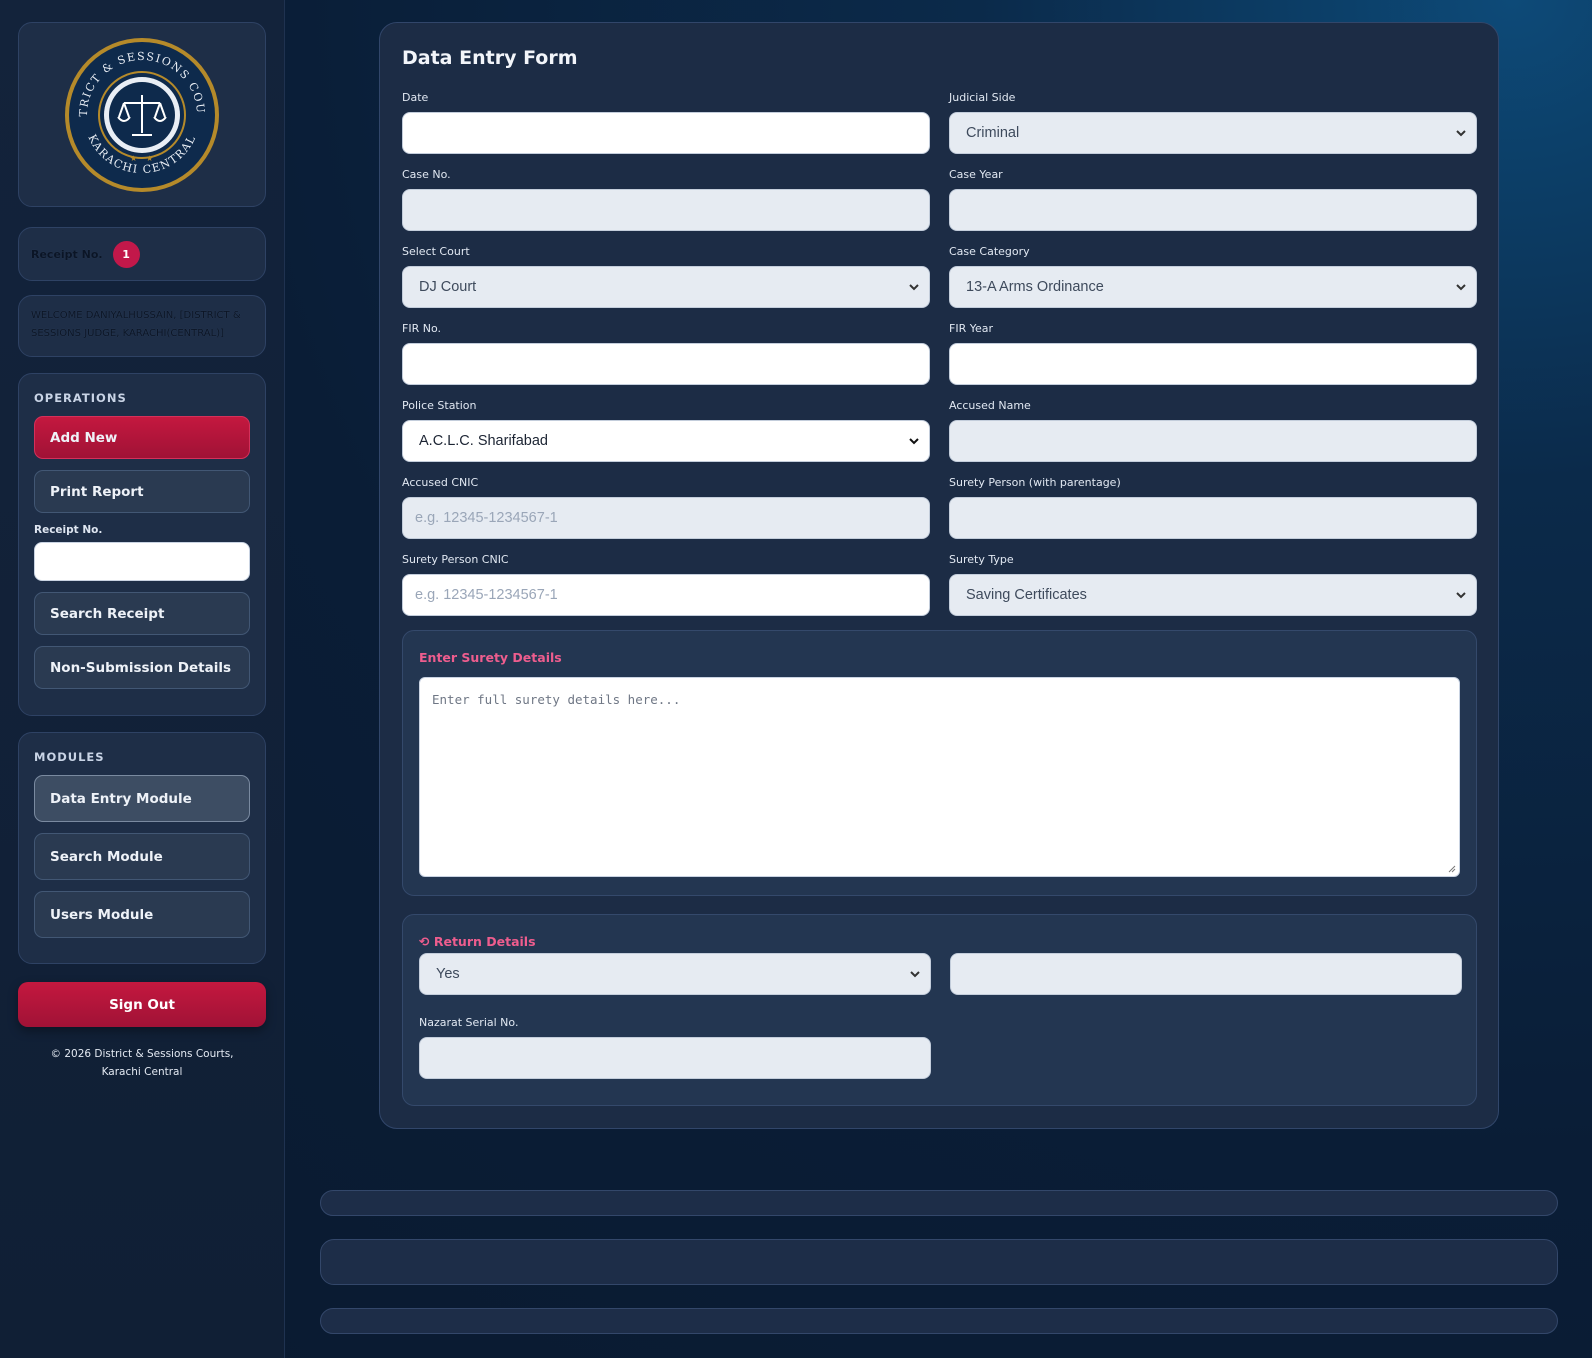 The image size is (1592, 1358). I want to click on surety-person-field: Surety Person (with parentage), so click(1213, 507).